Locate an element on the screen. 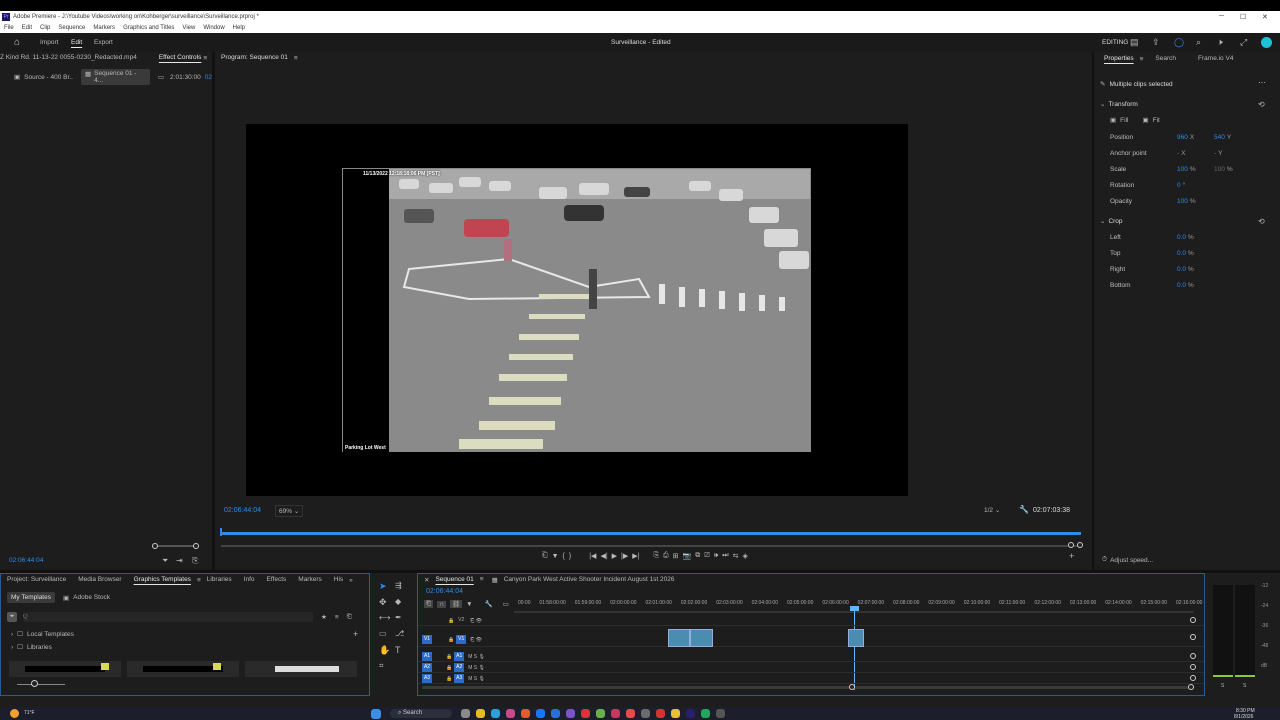  overlay-icon: ◈ is located at coordinates (744, 556).